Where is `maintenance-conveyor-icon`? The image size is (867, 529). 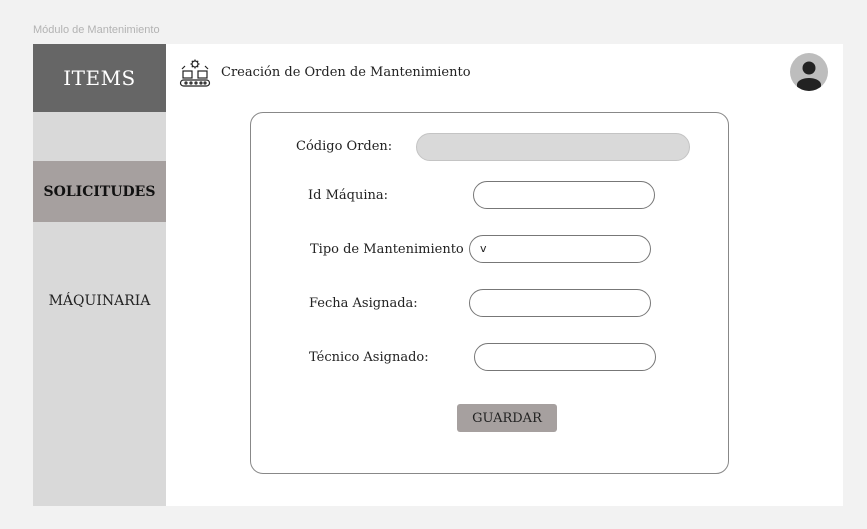
maintenance-conveyor-icon is located at coordinates (195, 73).